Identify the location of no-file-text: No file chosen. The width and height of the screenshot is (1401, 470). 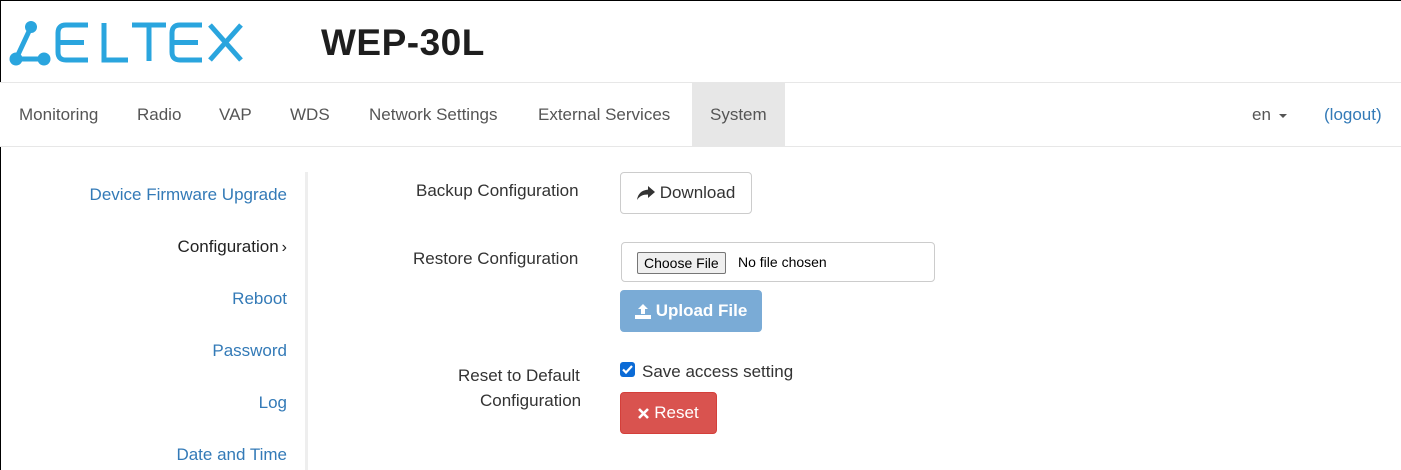
(782, 262).